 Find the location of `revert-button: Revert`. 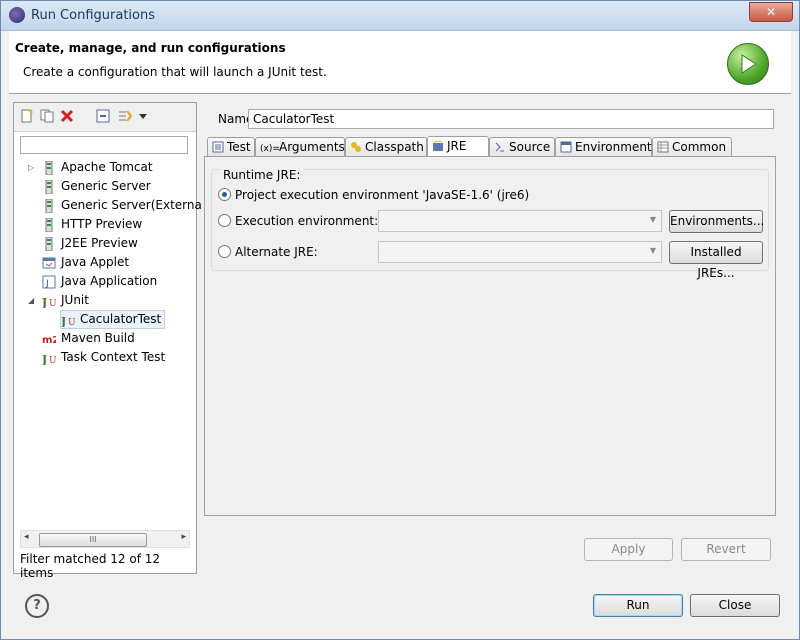

revert-button: Revert is located at coordinates (726, 549).